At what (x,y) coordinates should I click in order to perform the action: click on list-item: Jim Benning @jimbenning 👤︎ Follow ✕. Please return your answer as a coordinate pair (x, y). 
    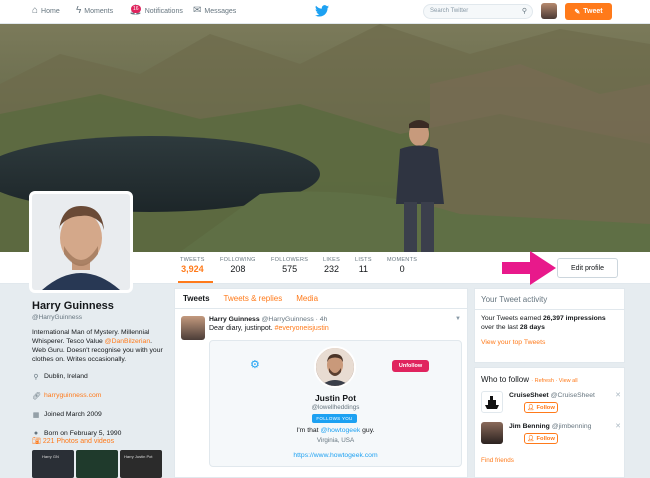
    Looking at the image, I should click on (551, 436).